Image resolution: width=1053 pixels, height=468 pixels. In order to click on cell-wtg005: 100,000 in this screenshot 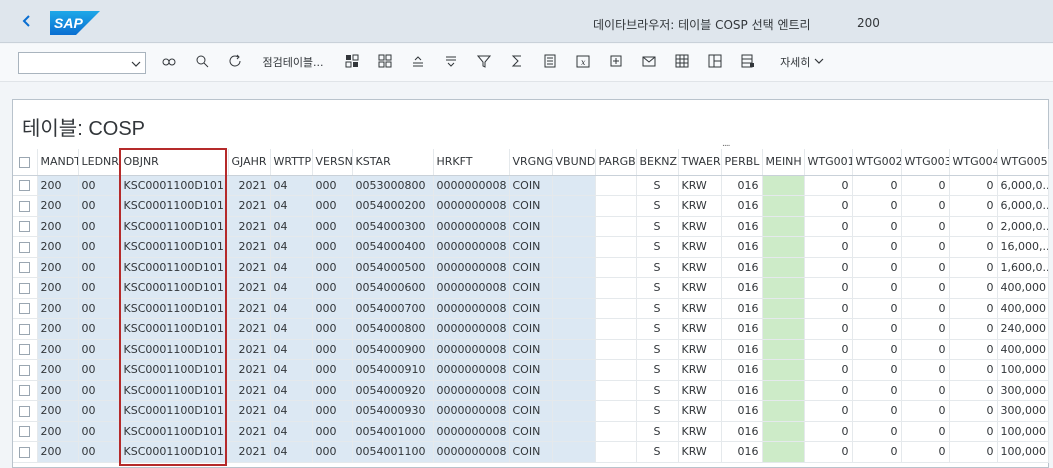, I will do `click(1023, 370)`.